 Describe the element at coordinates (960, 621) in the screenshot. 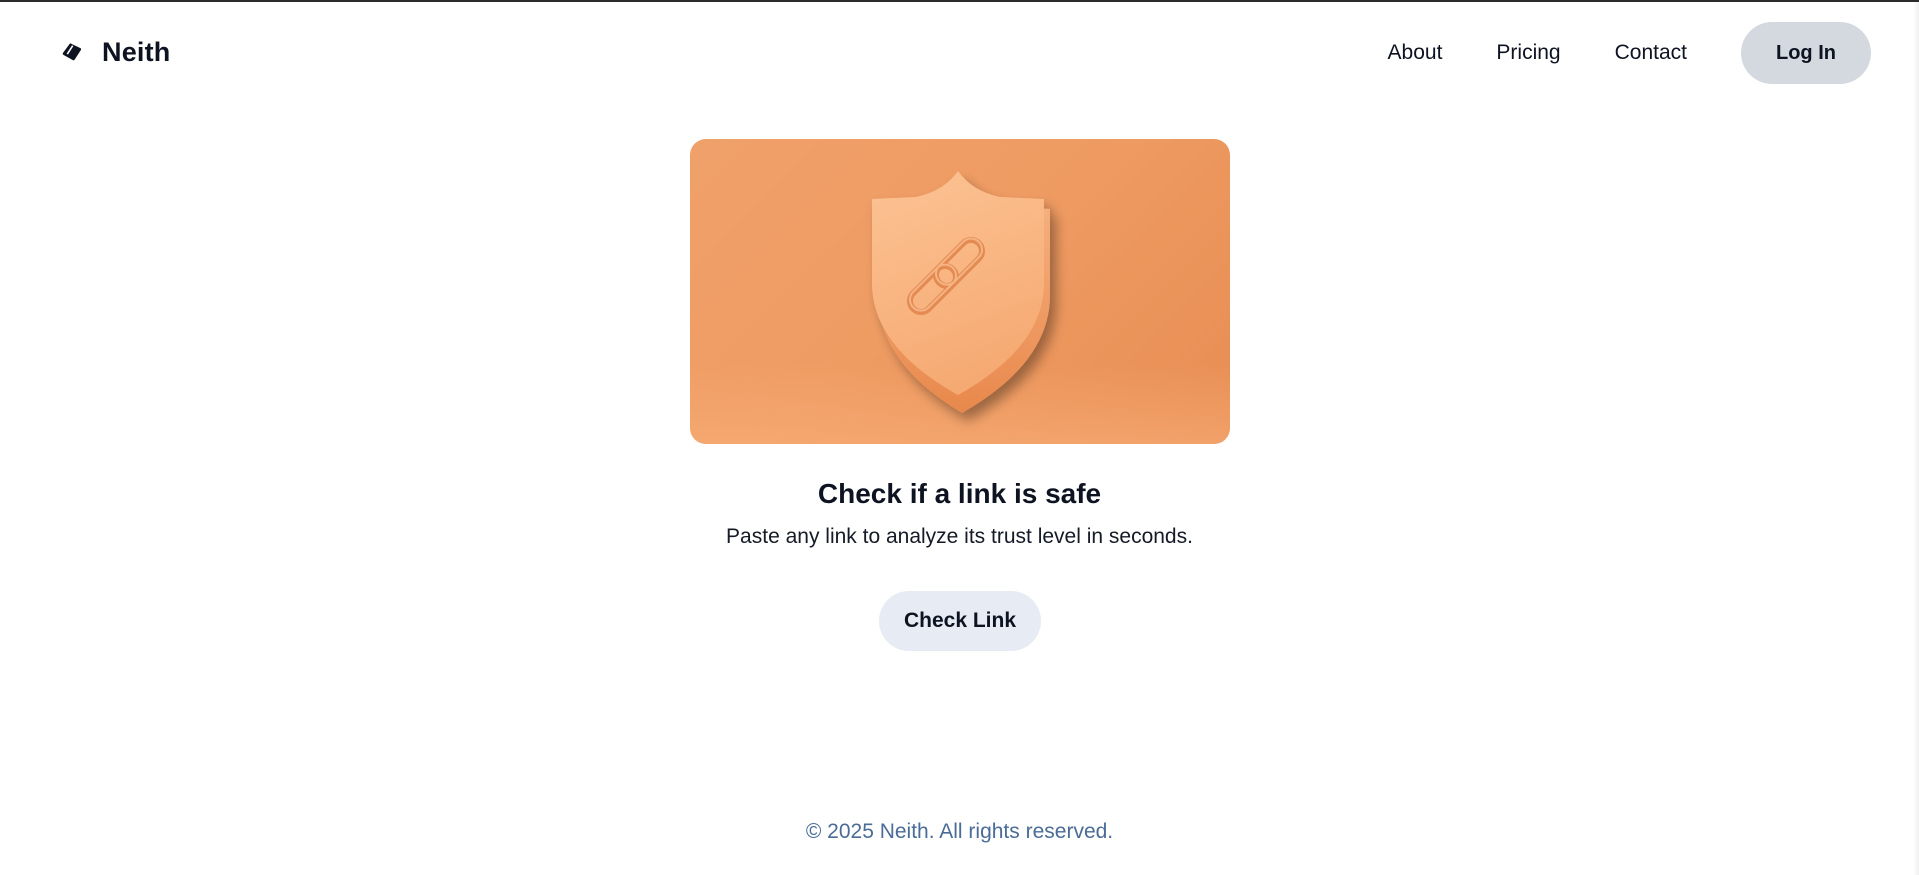

I see `check-link-button: Check Link` at that location.